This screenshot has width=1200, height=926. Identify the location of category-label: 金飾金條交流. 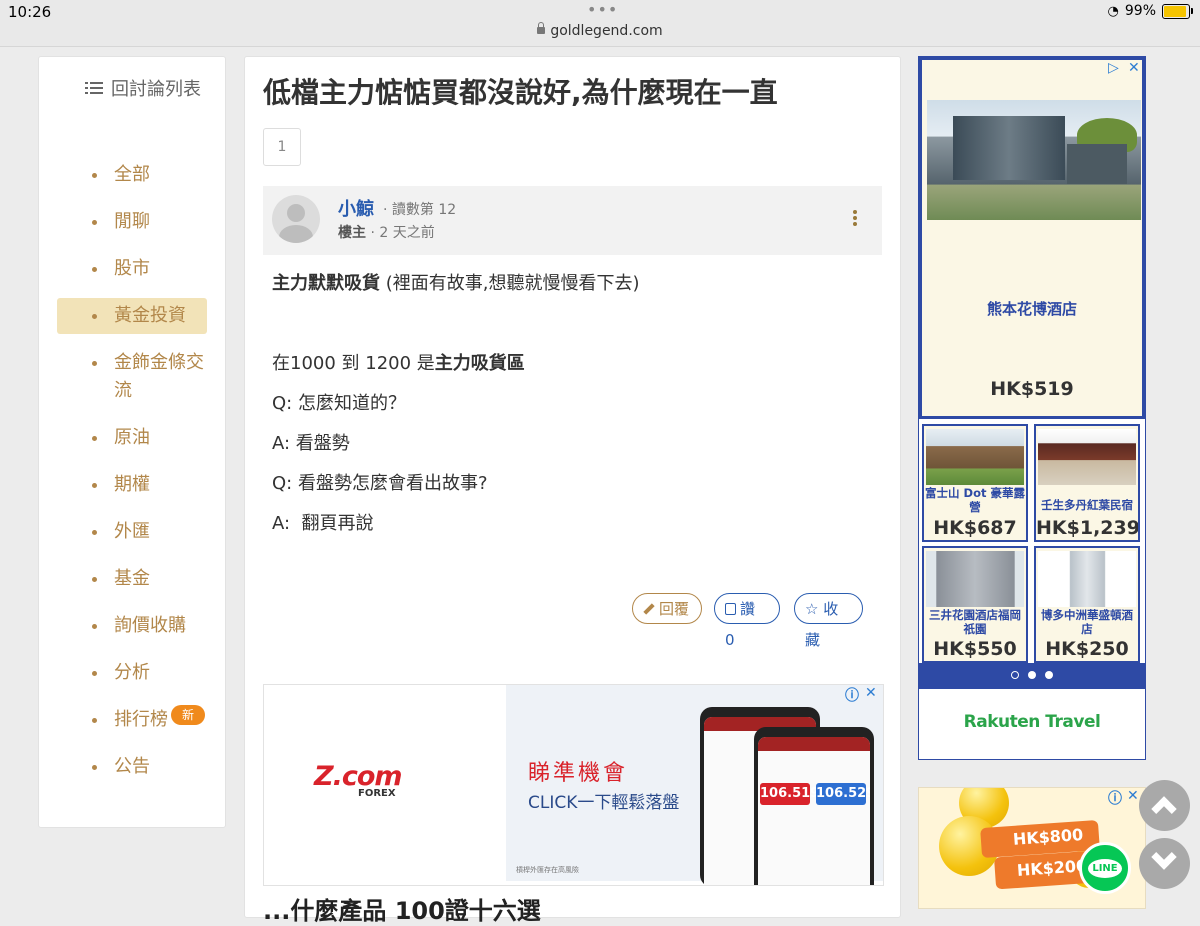
(159, 376).